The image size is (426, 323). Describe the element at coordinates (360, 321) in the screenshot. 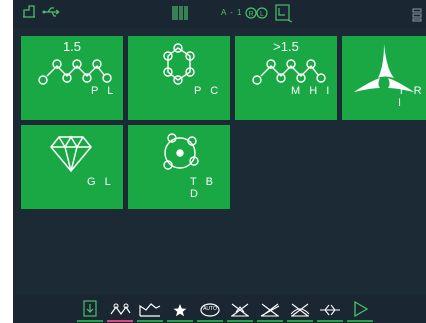

I see `play-underline` at that location.